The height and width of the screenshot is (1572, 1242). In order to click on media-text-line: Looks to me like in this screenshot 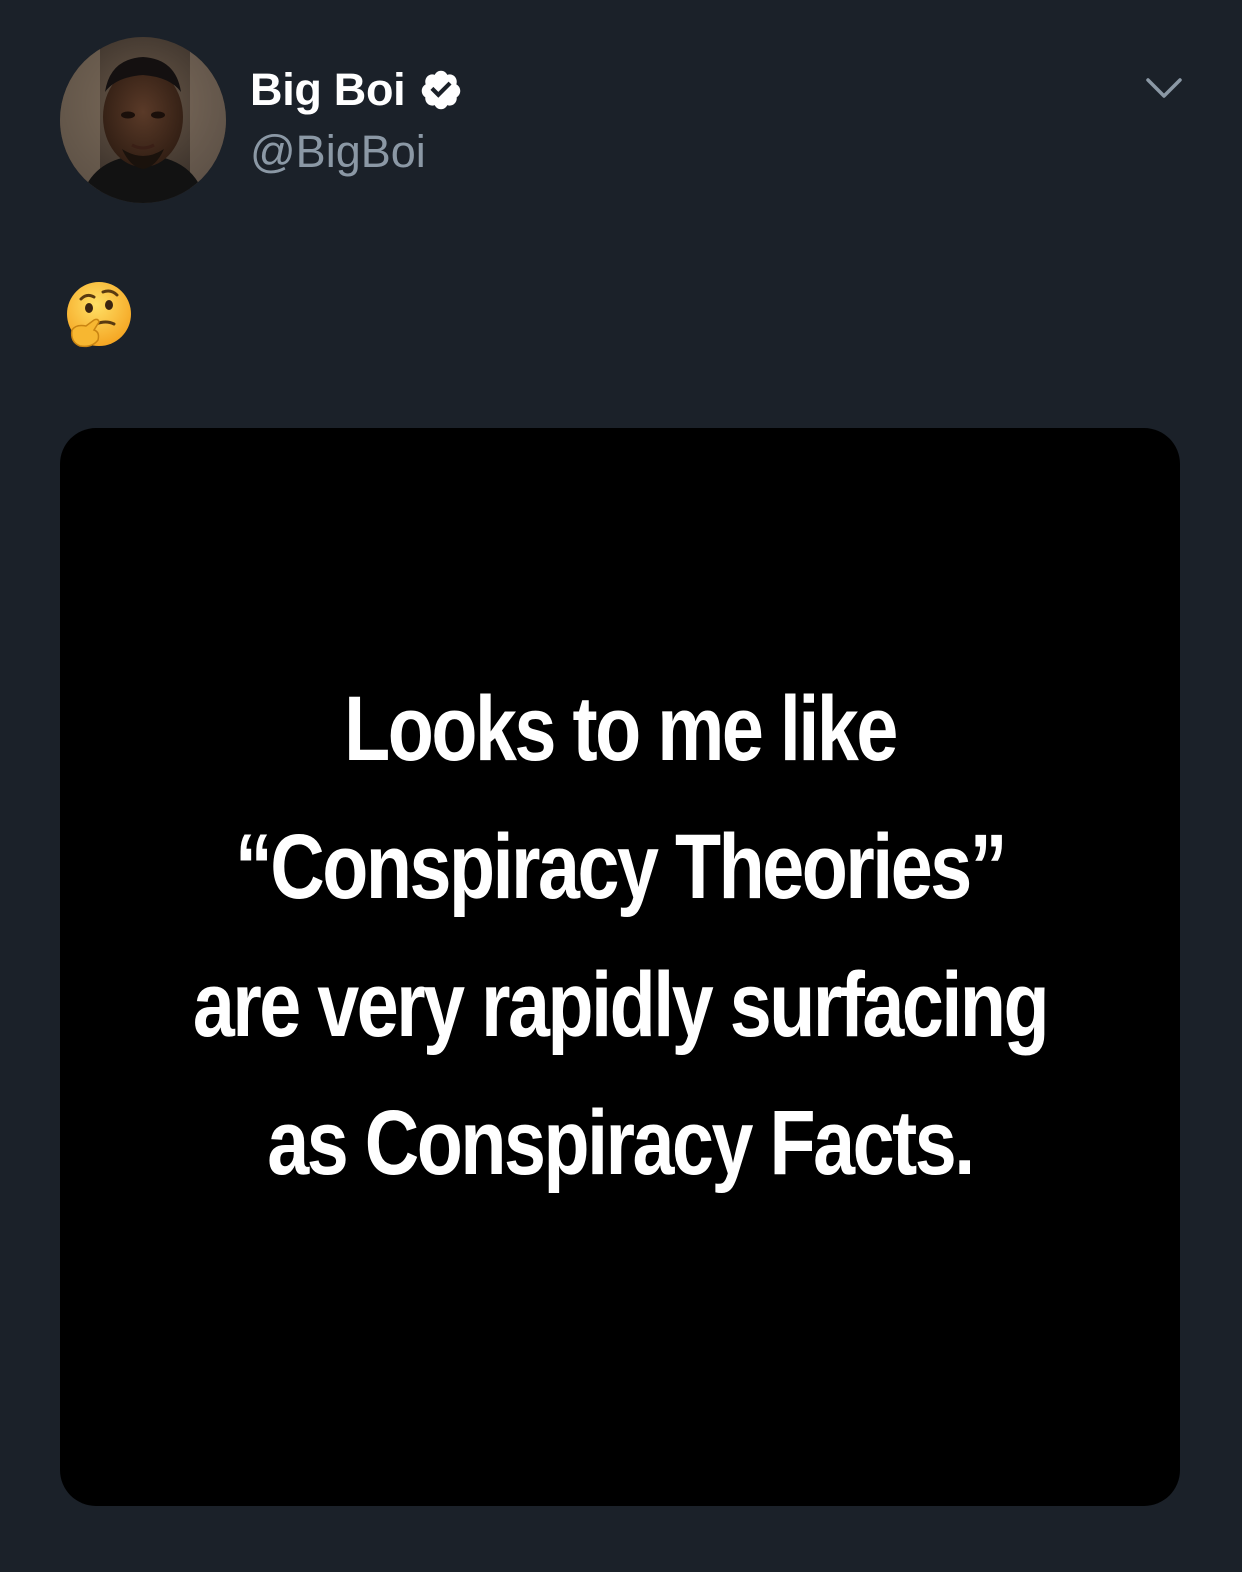, I will do `click(621, 729)`.